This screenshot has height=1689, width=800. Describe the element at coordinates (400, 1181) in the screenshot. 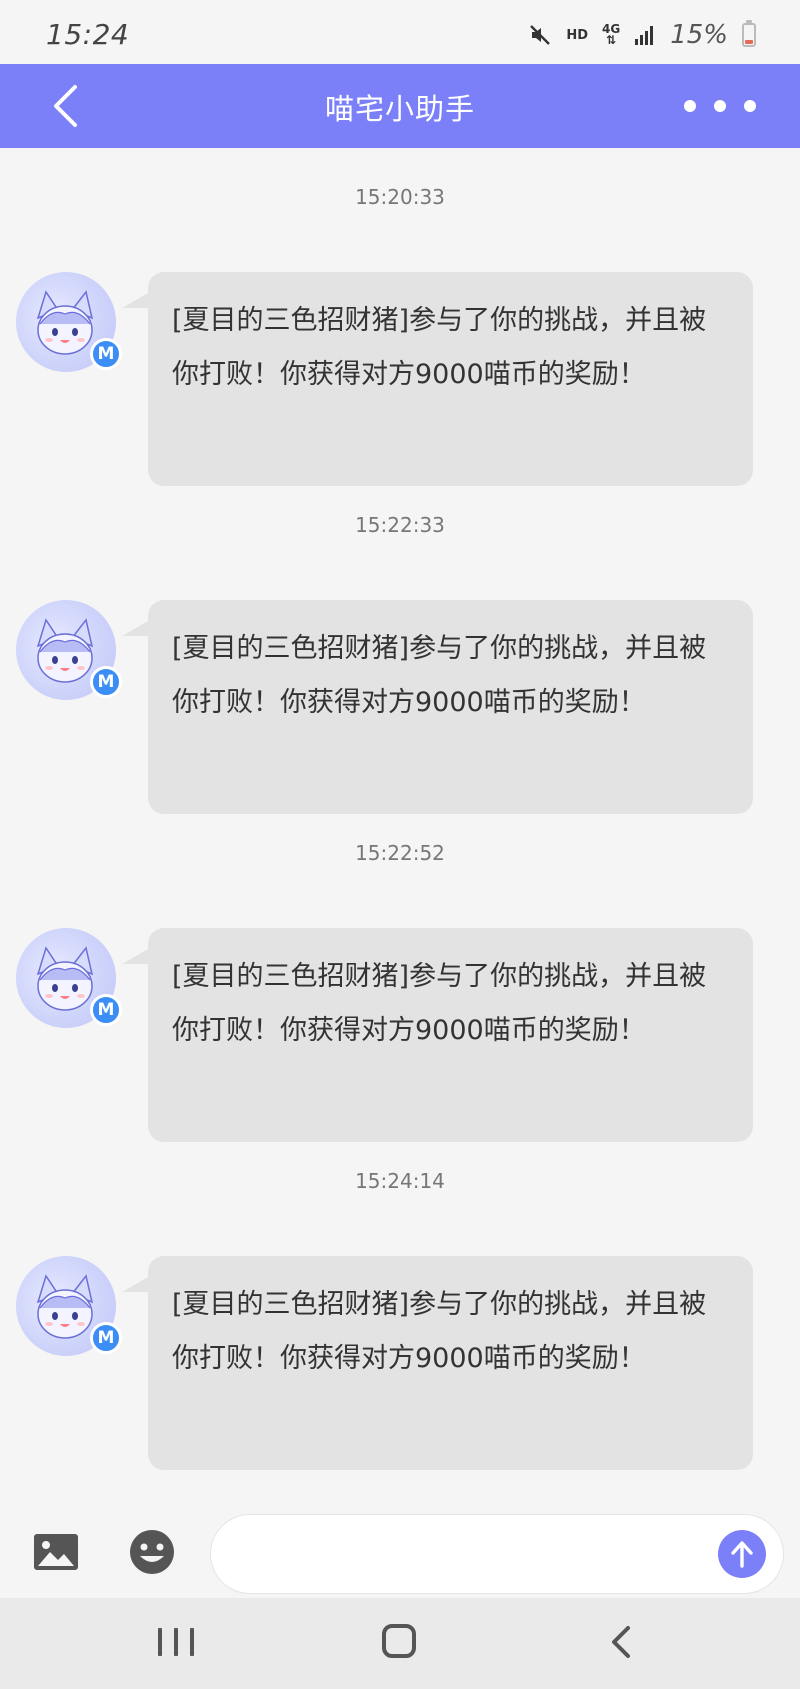

I see `message-timestamp: 15:24:14` at that location.